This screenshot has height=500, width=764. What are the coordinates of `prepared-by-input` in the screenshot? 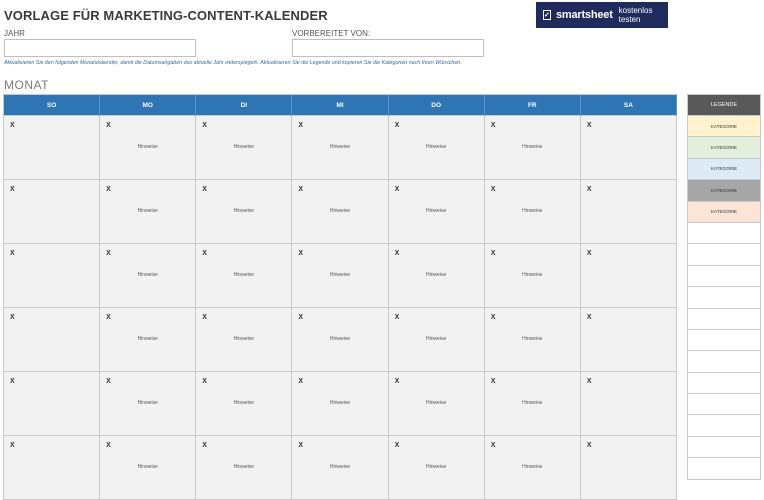 It's located at (388, 48).